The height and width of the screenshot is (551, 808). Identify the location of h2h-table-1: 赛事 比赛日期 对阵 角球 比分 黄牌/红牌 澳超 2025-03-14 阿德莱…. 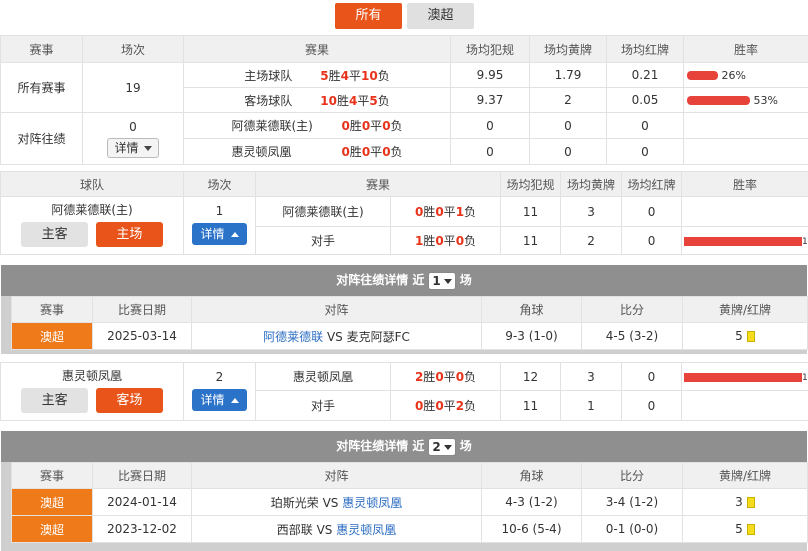
(409, 323).